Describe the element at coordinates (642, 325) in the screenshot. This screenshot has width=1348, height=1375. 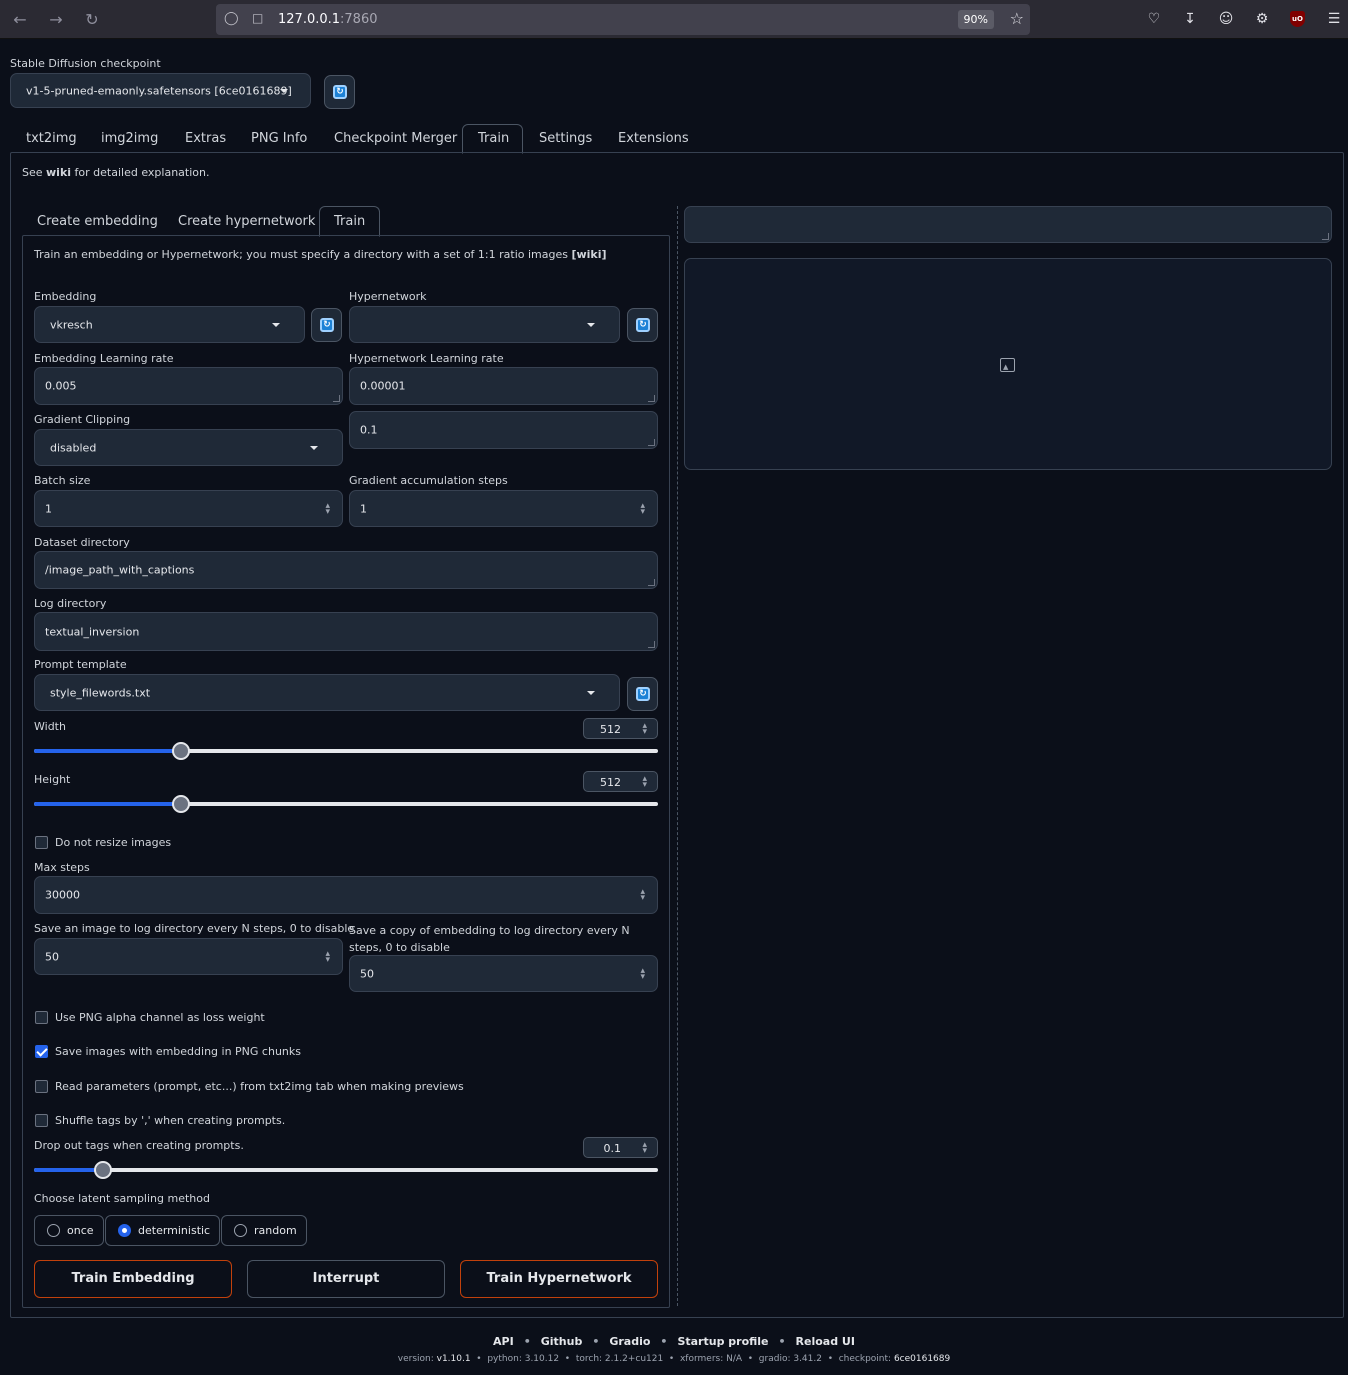
I see `hypernetwork-refresh-button: ↻` at that location.